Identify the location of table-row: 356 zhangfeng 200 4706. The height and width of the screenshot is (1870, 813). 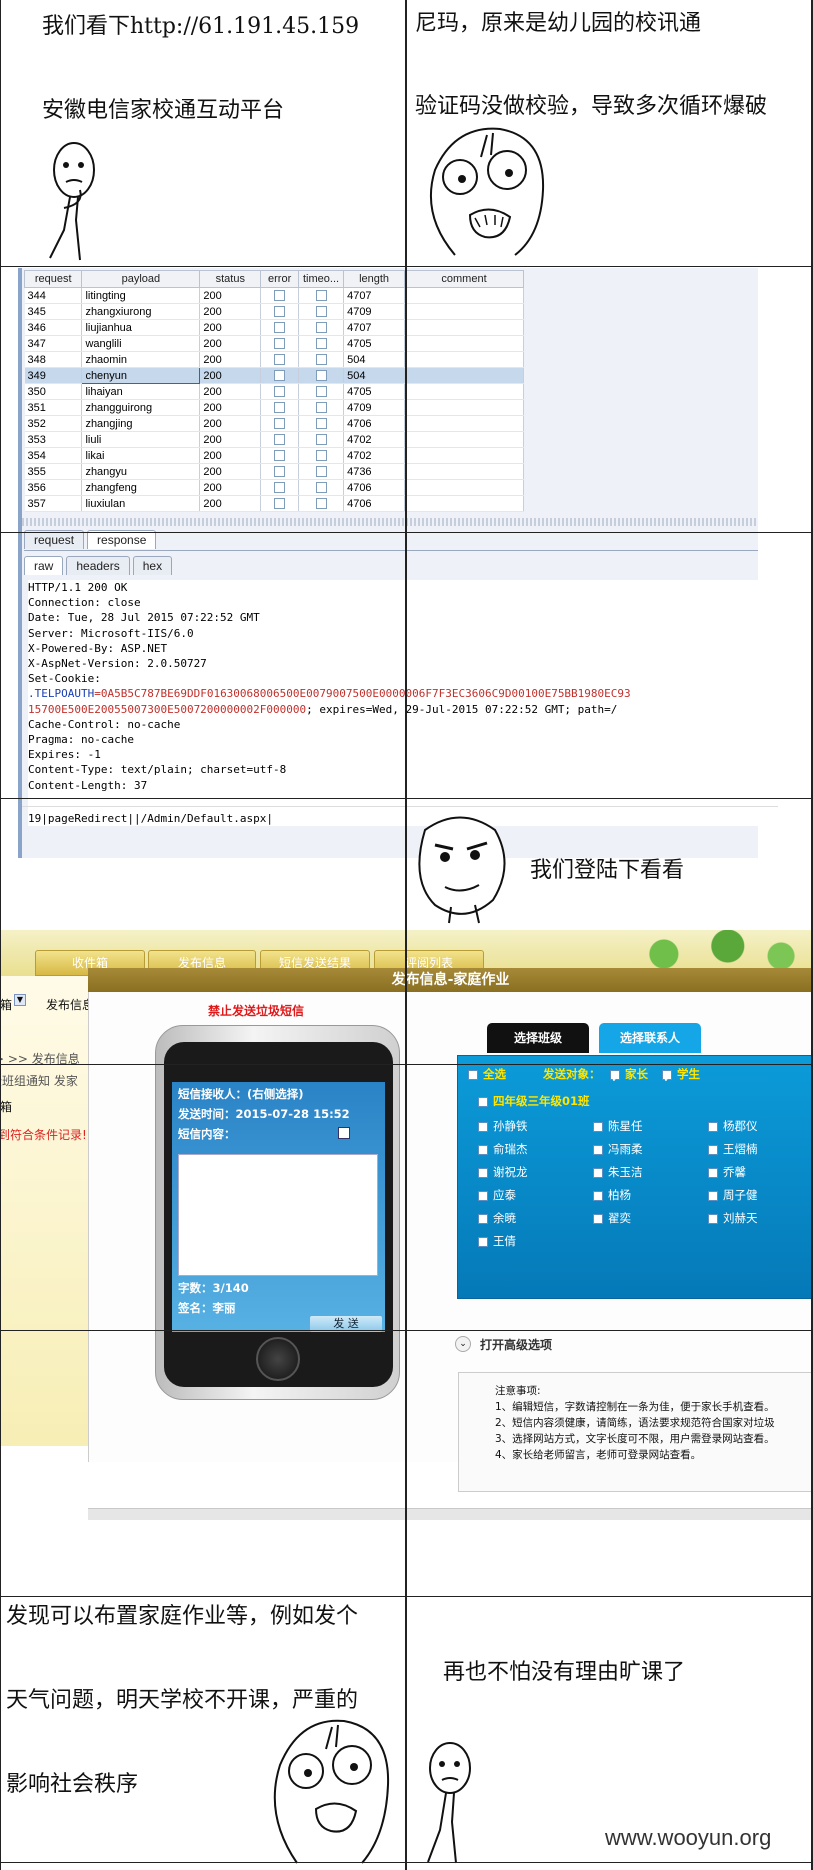
(274, 487).